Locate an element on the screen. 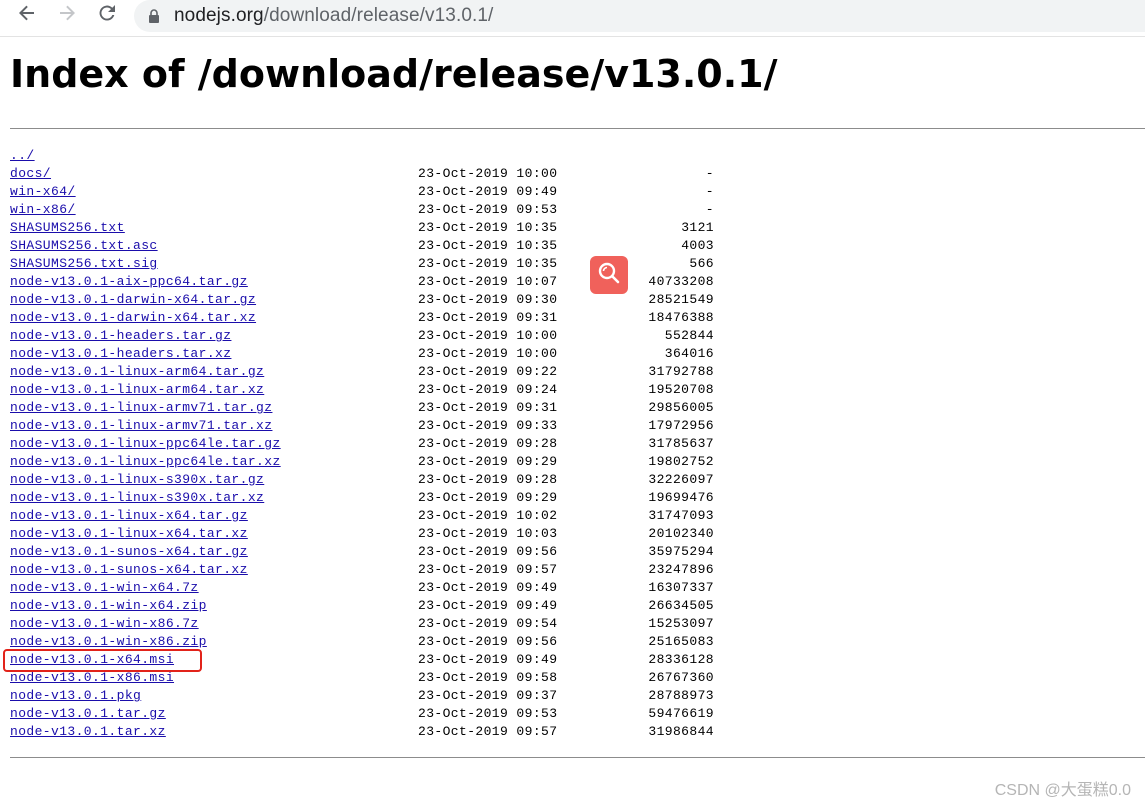 This screenshot has width=1145, height=808. file-size: 15253097 is located at coordinates (681, 623).